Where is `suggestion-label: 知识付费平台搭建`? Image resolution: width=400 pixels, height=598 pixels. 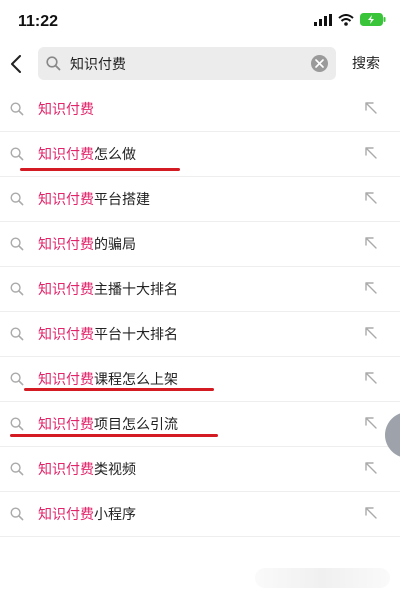 suggestion-label: 知识付费平台搭建 is located at coordinates (94, 199).